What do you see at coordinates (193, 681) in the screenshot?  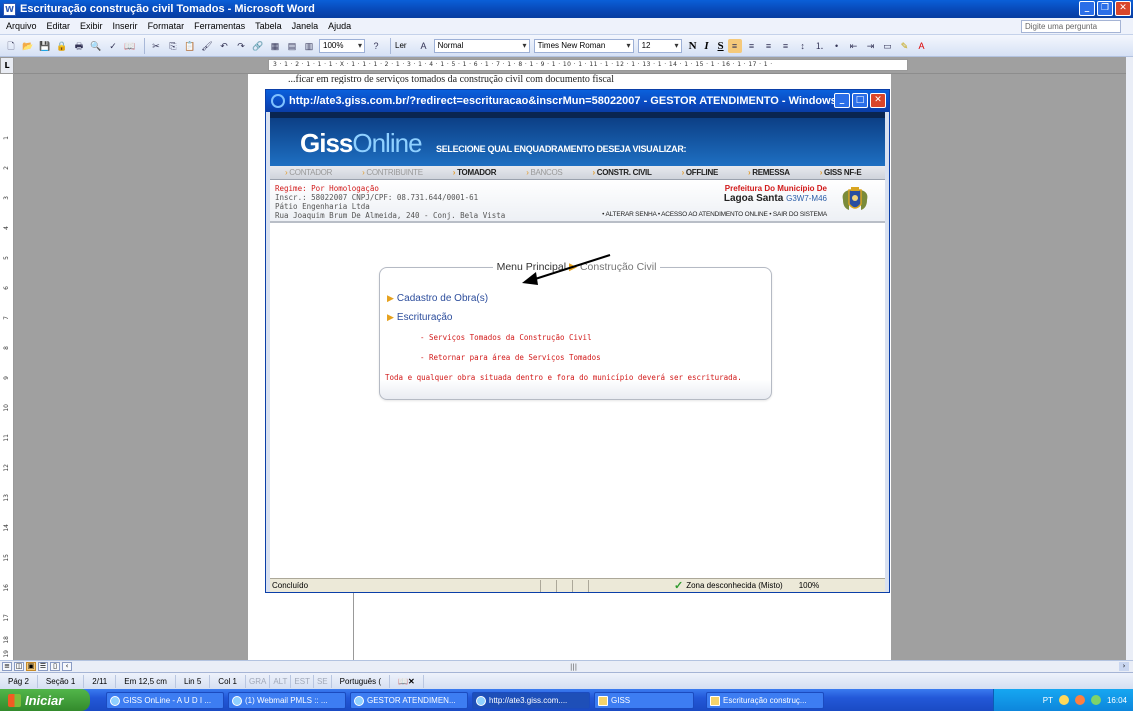 I see `status-line: Lin 5` at bounding box center [193, 681].